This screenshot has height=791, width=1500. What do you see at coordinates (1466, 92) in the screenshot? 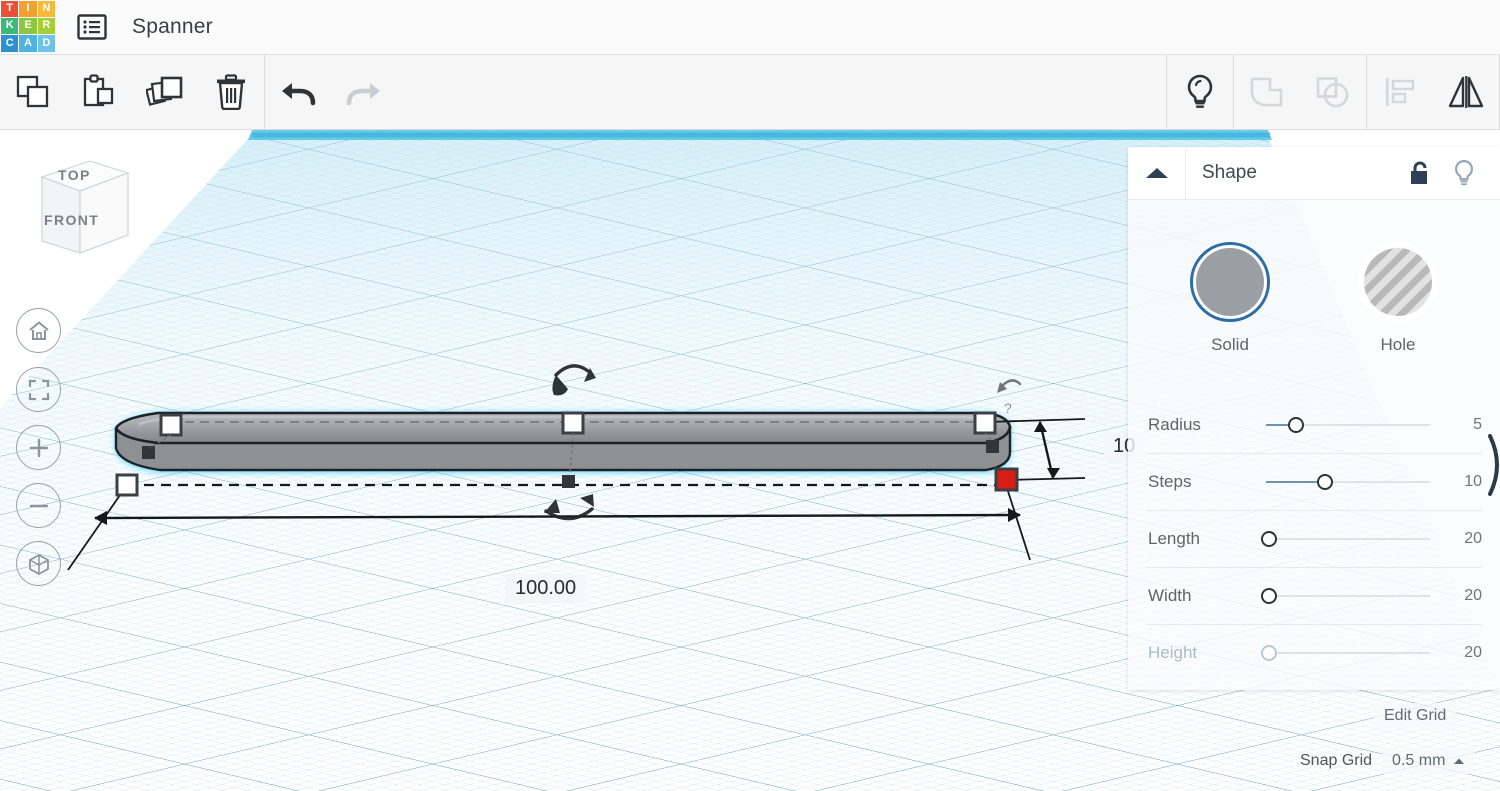
I see `mirror-button` at bounding box center [1466, 92].